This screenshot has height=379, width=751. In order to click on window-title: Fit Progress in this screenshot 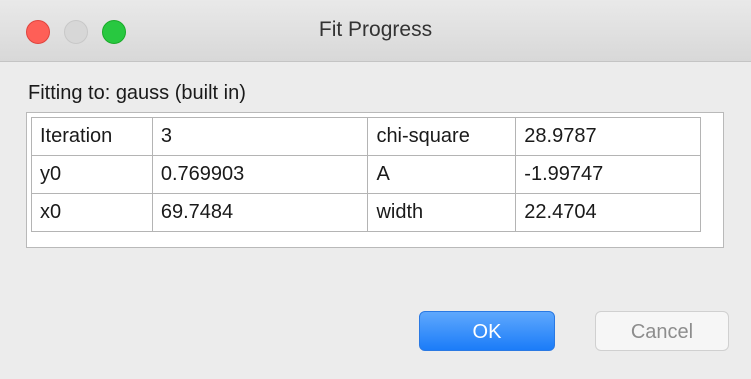, I will do `click(375, 29)`.